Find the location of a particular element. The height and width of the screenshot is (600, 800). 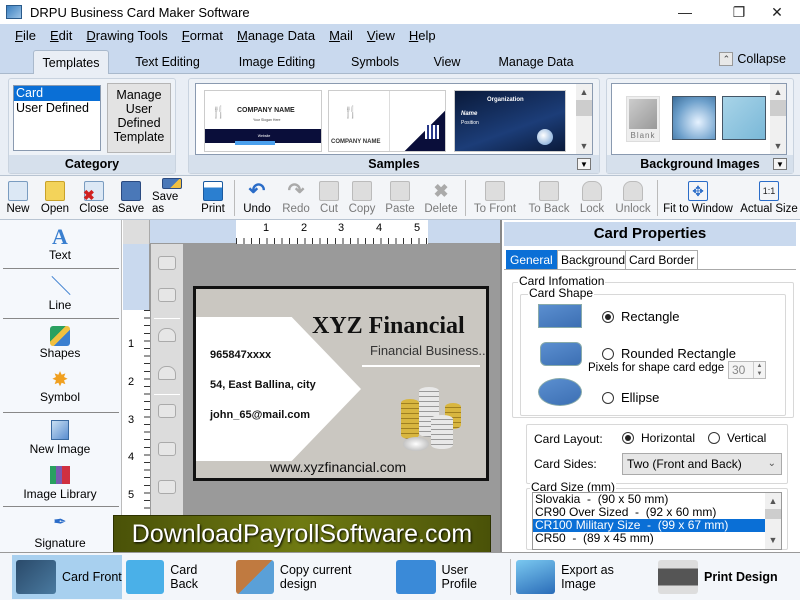

card-address: 54, East Ballina, city is located at coordinates (263, 385).